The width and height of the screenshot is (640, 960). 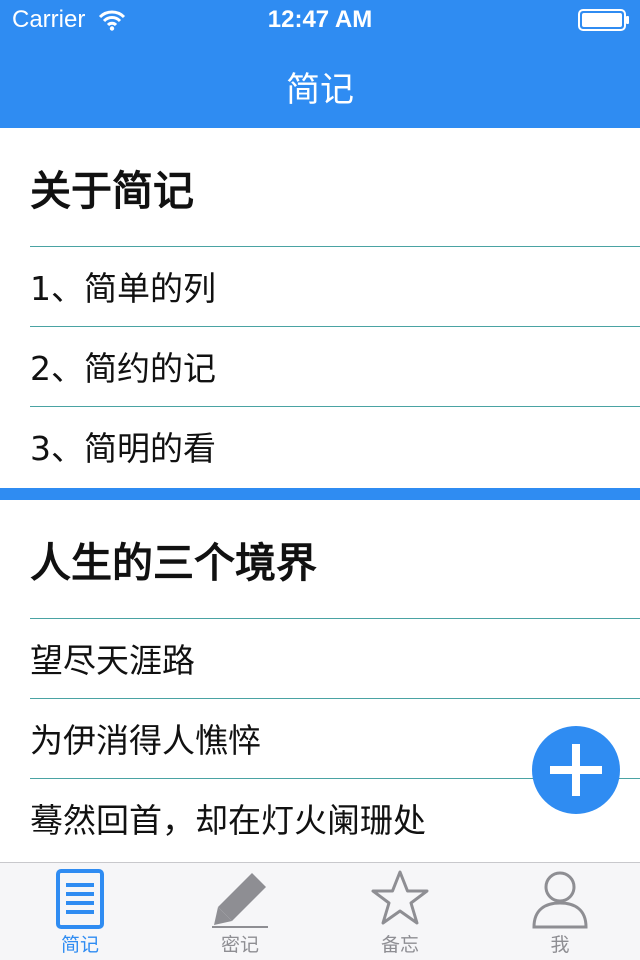 I want to click on status-bar: Carrier 12:47 AM, so click(x=320, y=20).